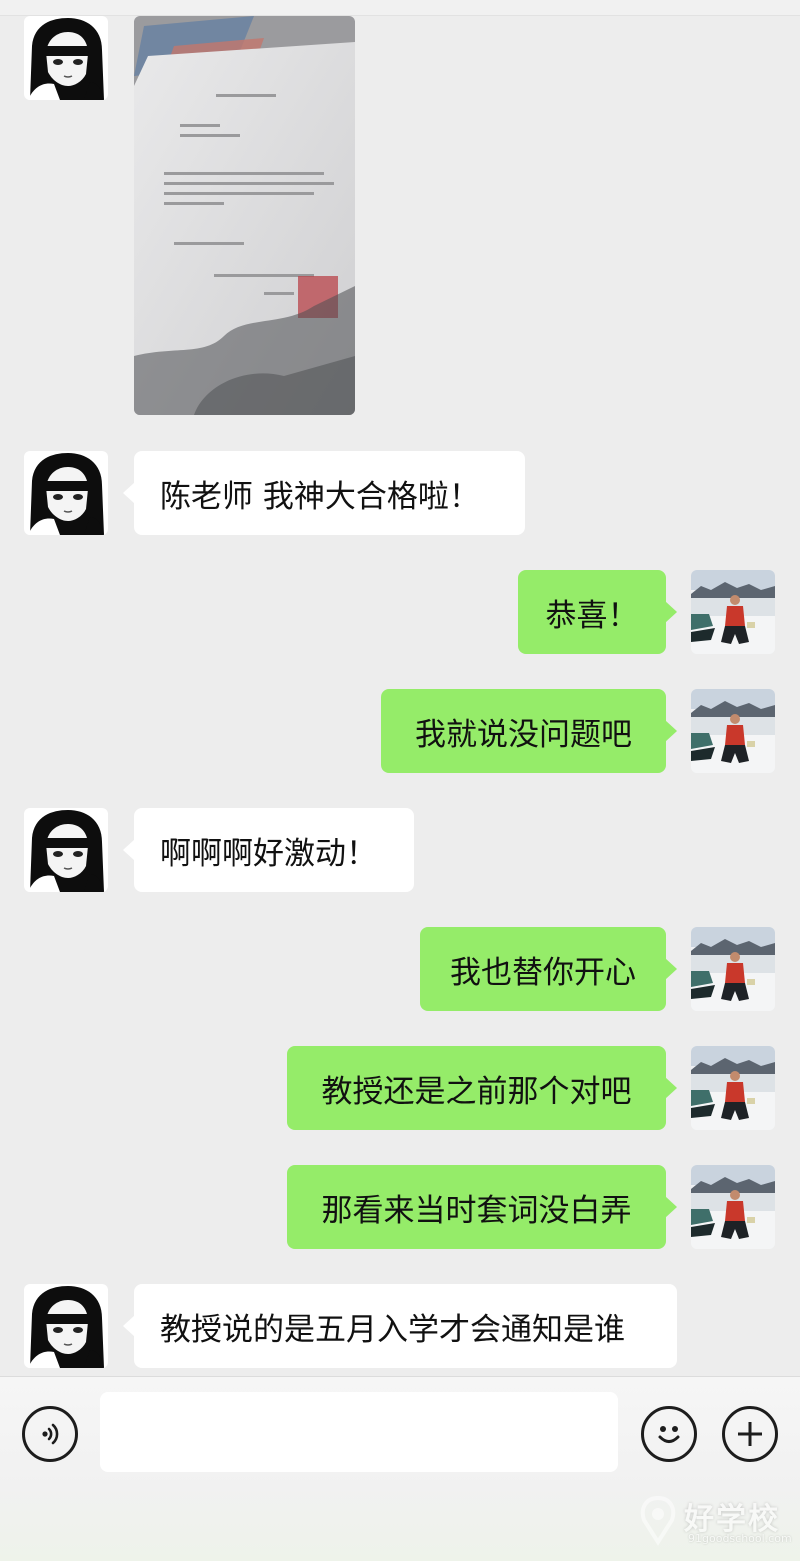 This screenshot has height=1561, width=800. Describe the element at coordinates (320, 496) in the screenshot. I see `message-text: 陈老师 我神大合格啦！` at that location.